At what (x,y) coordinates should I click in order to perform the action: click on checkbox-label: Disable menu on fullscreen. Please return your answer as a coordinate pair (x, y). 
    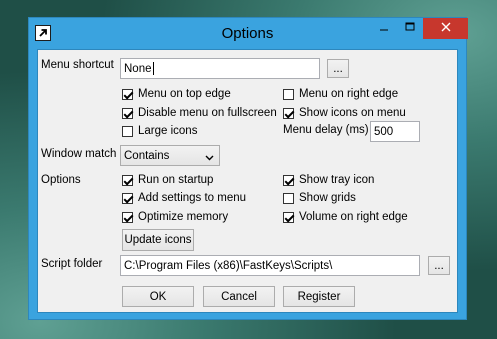
    Looking at the image, I should click on (207, 113).